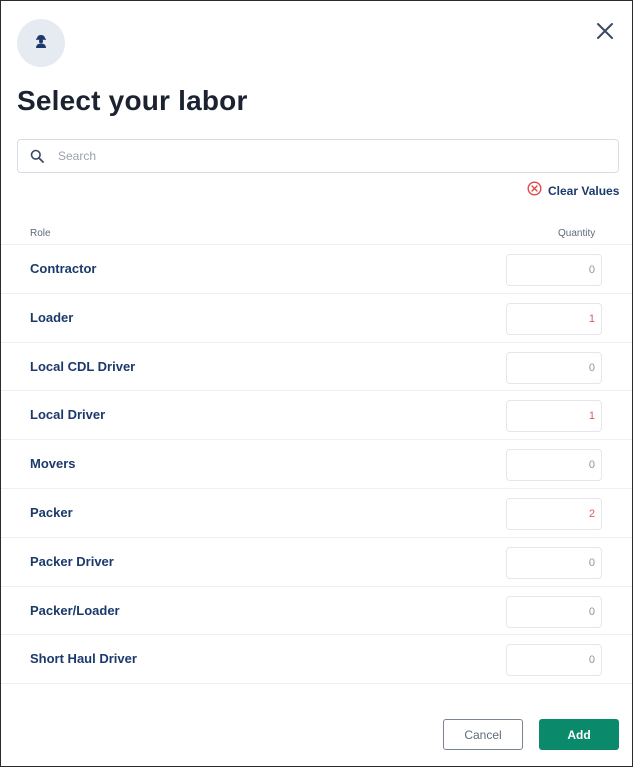 This screenshot has height=767, width=633. I want to click on close-icon, so click(605, 33).